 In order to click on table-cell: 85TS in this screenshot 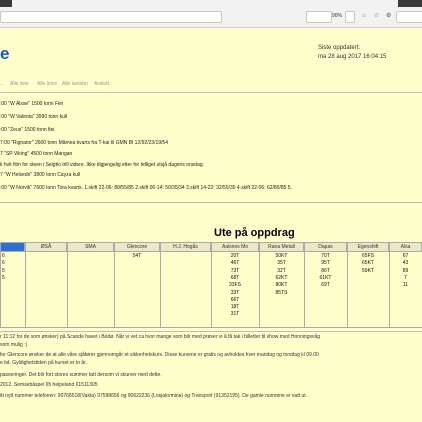, I will do `click(281, 292)`.